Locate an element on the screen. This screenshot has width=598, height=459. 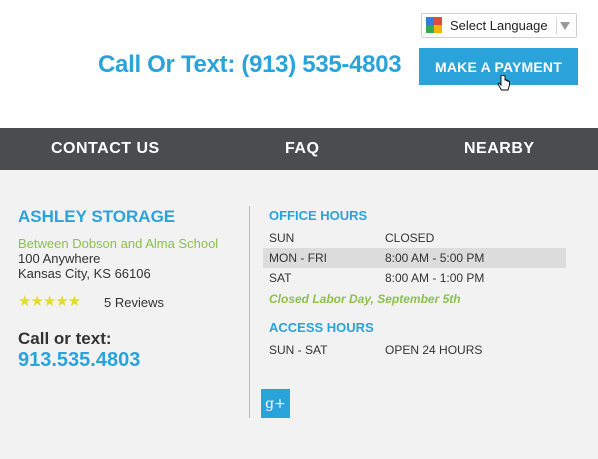
hours-day: SAT is located at coordinates (280, 278).